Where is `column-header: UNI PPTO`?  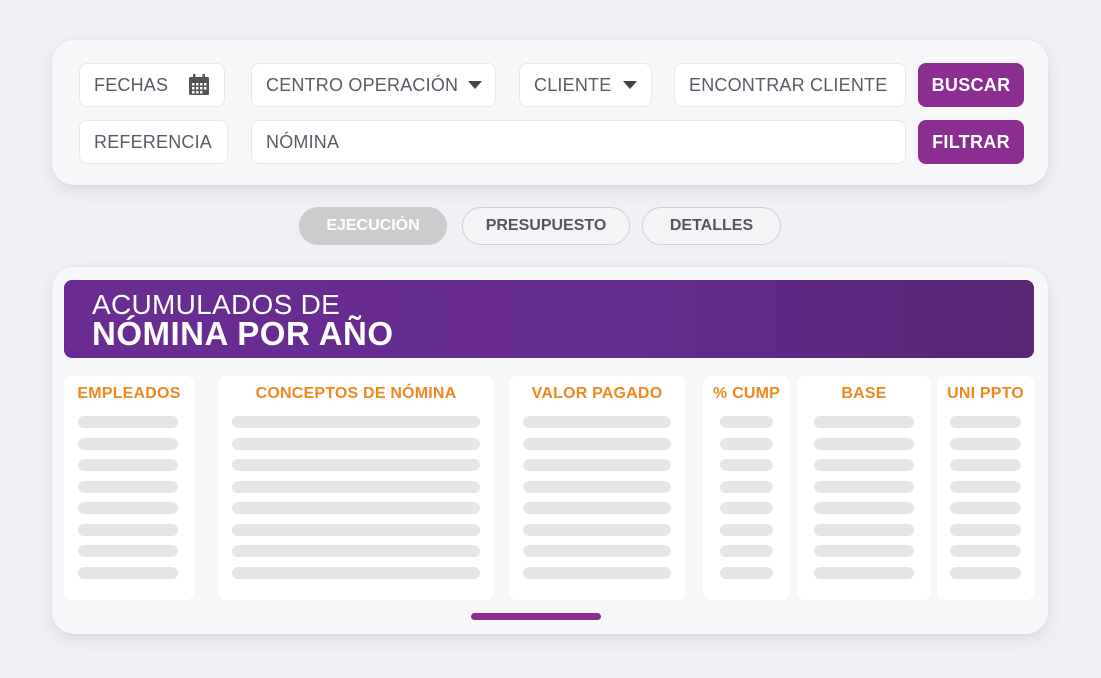 column-header: UNI PPTO is located at coordinates (985, 394).